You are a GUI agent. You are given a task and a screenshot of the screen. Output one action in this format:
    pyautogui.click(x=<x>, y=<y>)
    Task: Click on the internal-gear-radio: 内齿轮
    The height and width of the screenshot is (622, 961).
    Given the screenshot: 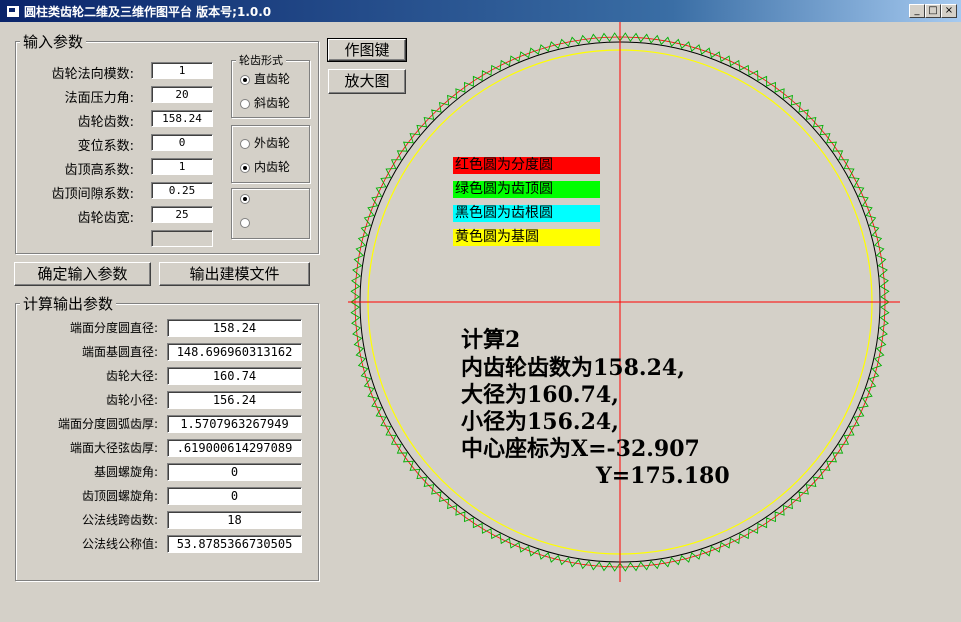 What is the action you would take?
    pyautogui.click(x=265, y=166)
    